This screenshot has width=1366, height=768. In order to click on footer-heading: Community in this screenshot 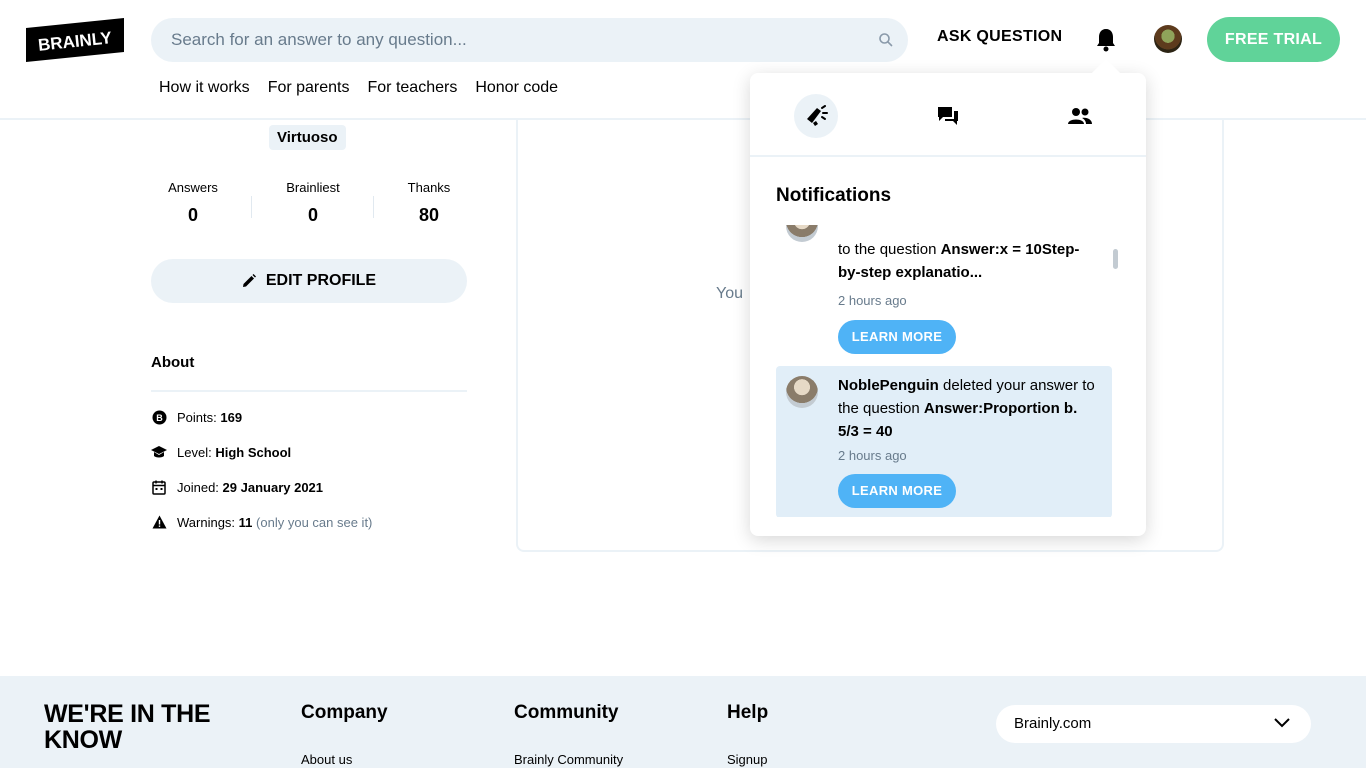, I will do `click(566, 712)`.